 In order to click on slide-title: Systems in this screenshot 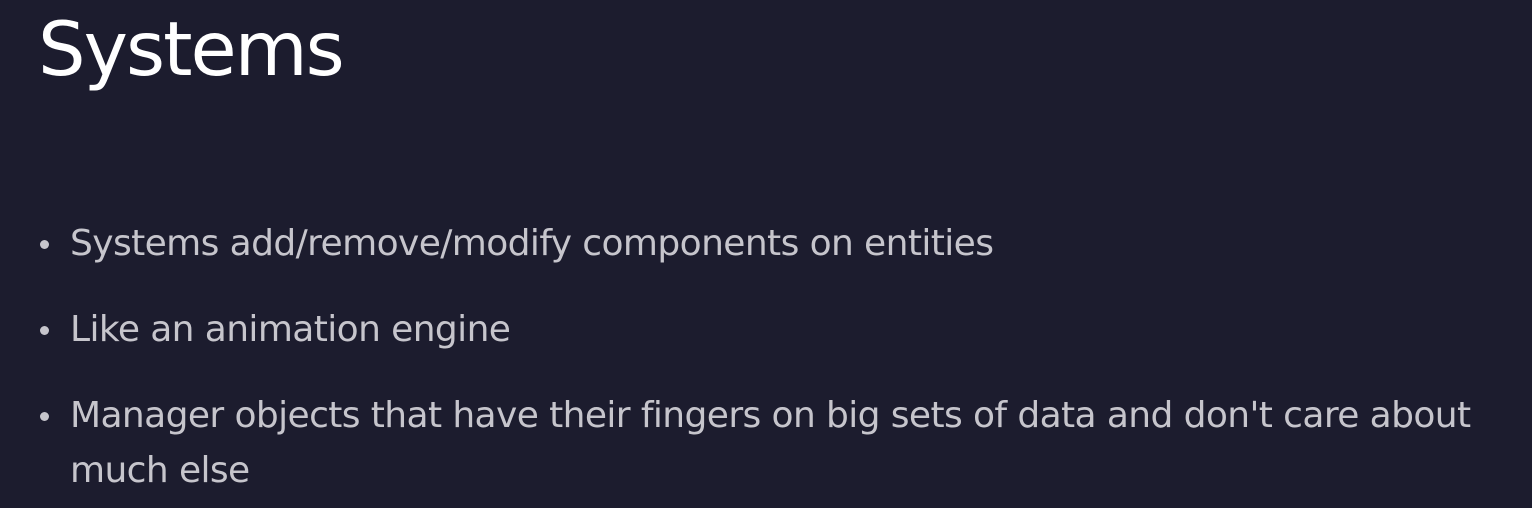, I will do `click(191, 49)`.